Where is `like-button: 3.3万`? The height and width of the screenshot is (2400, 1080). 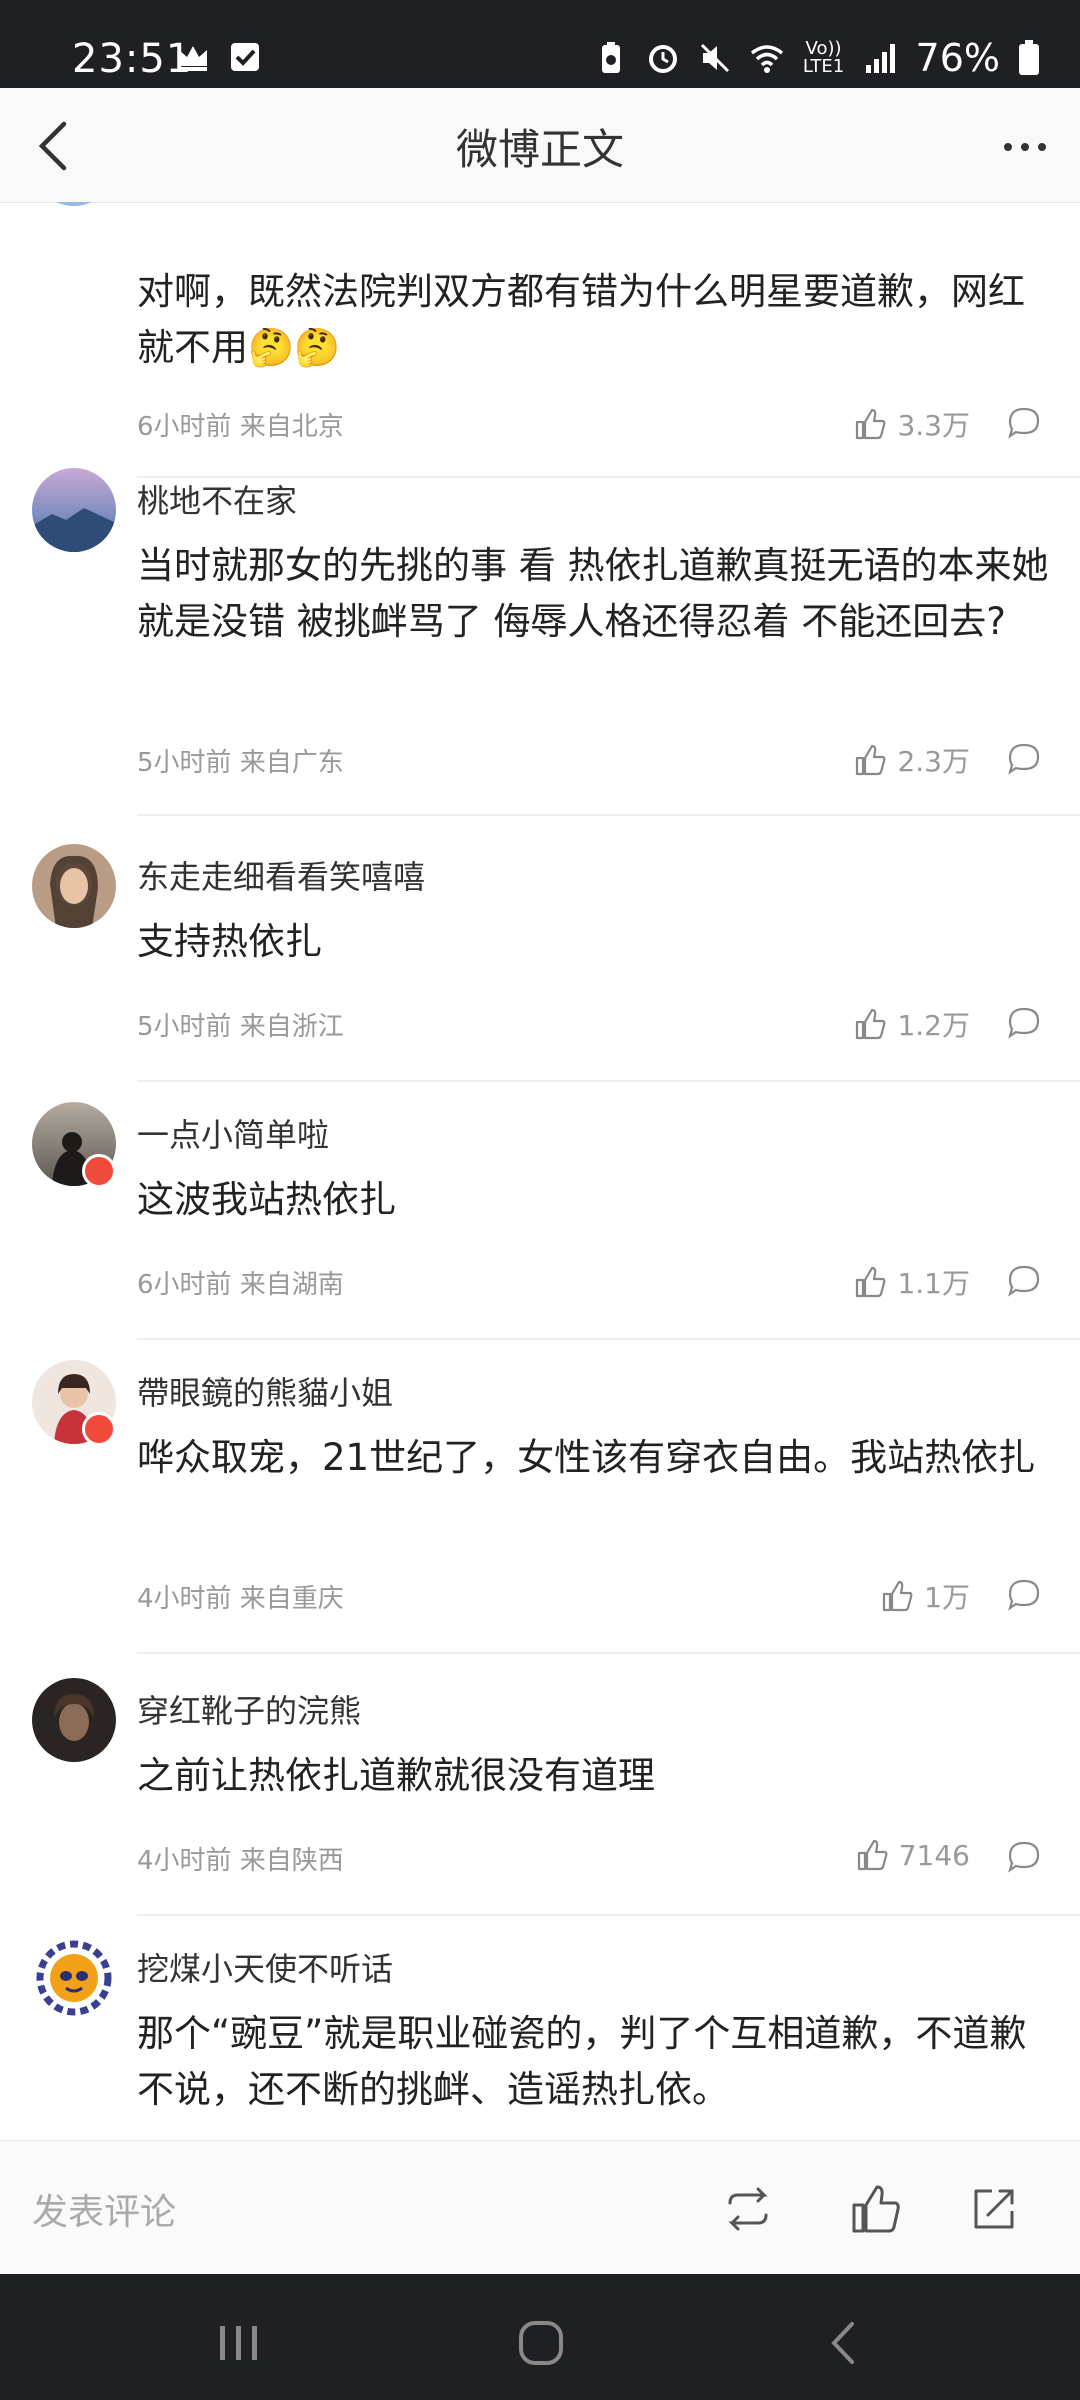 like-button: 3.3万 is located at coordinates (911, 424).